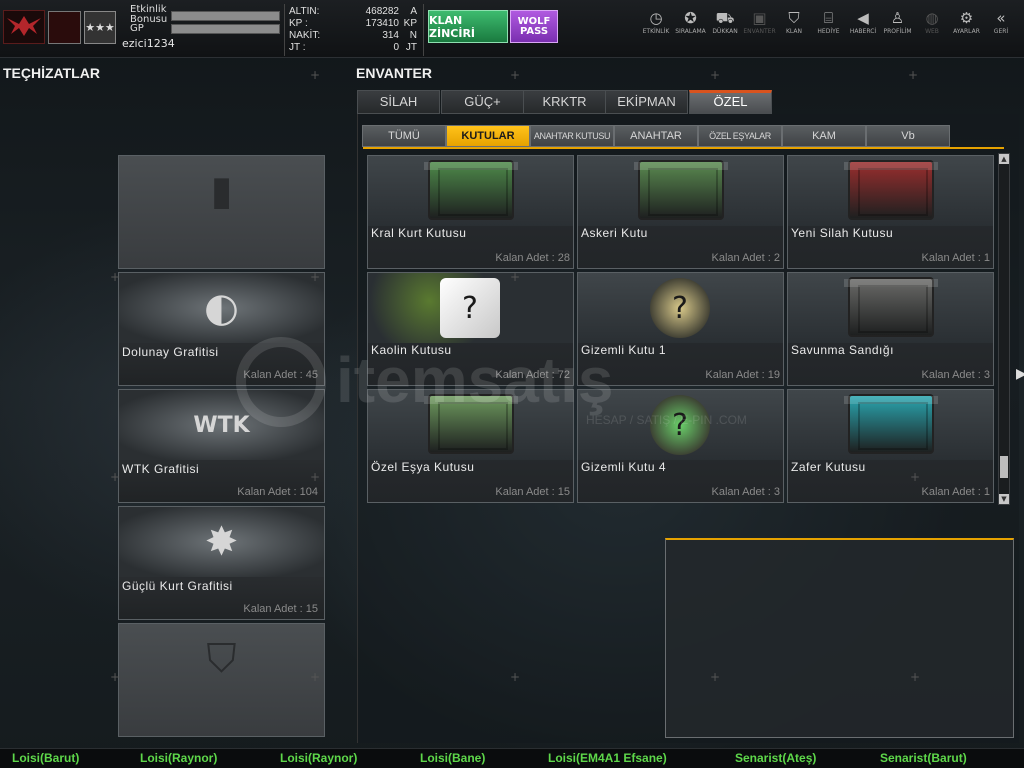  I want to click on equipment-title: TEÇHİZATLAR, so click(51, 73).